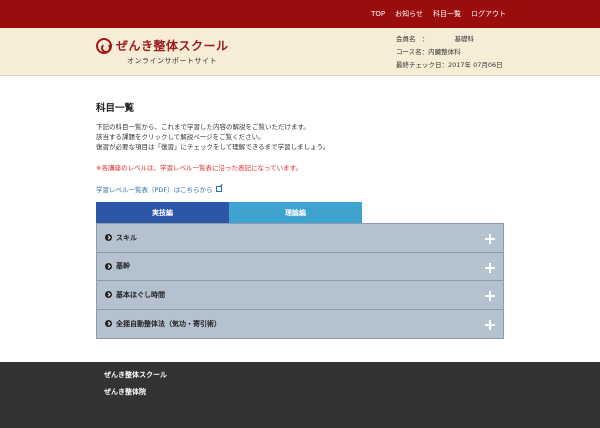 The height and width of the screenshot is (428, 600). Describe the element at coordinates (203, 127) in the screenshot. I see `description-line-1: 下記の科目一覧から、これまで学習した内容の解説をご覧いただけます。` at that location.